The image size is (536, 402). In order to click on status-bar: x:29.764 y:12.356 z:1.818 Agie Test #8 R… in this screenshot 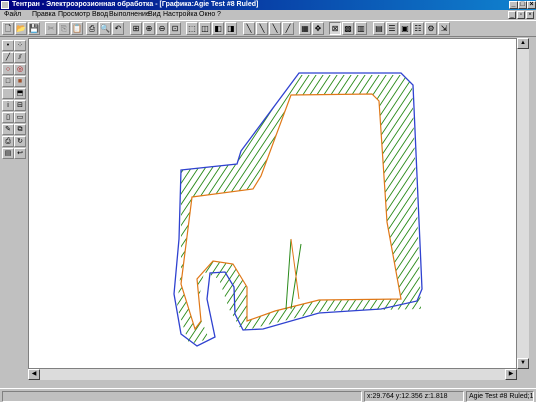, I will do `click(268, 395)`.